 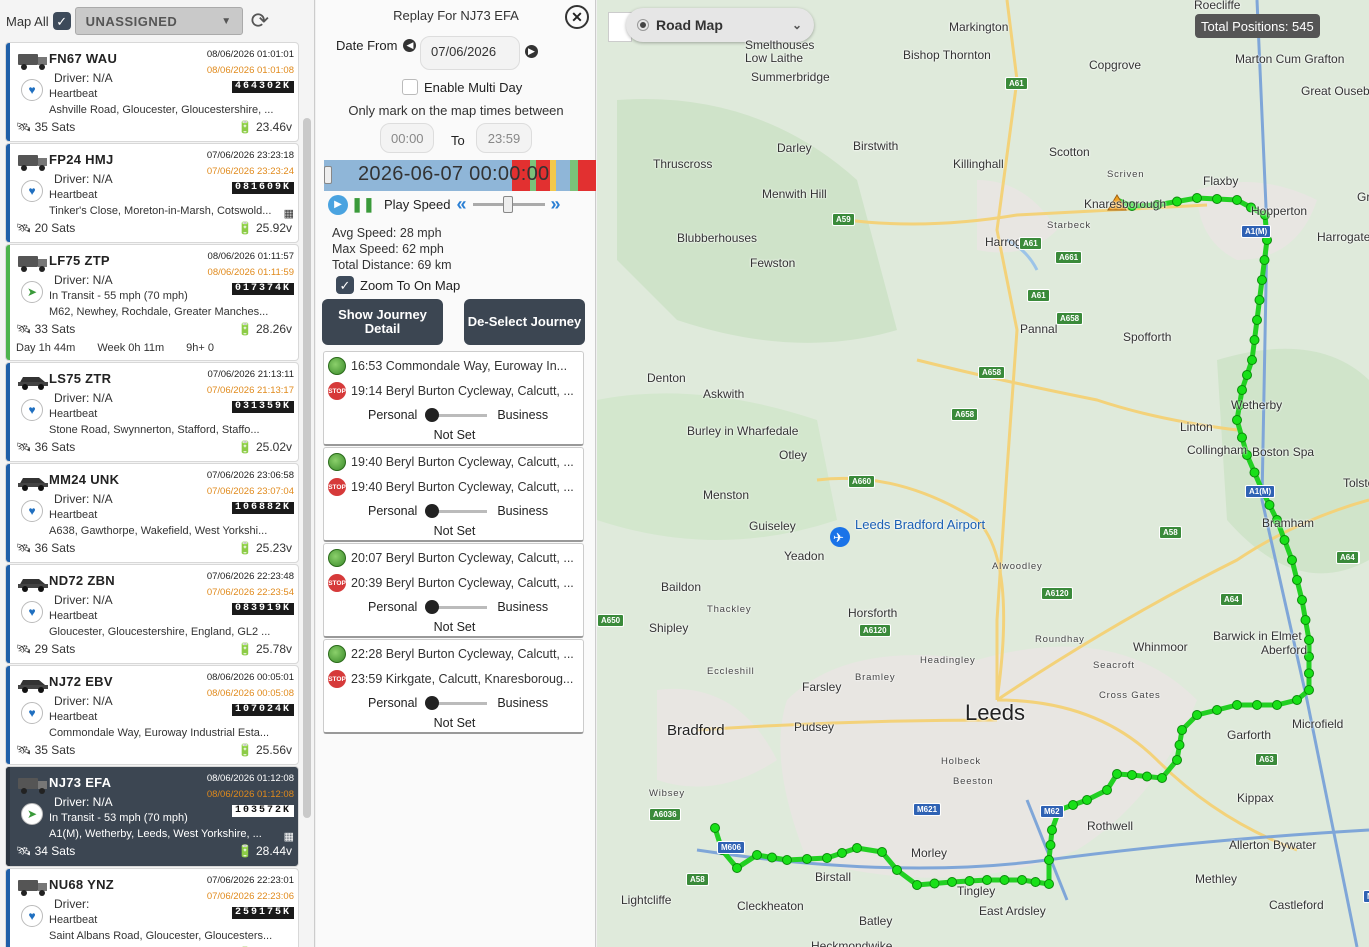 What do you see at coordinates (720, 25) in the screenshot?
I see `map-type-selector: Road Map ⌄` at bounding box center [720, 25].